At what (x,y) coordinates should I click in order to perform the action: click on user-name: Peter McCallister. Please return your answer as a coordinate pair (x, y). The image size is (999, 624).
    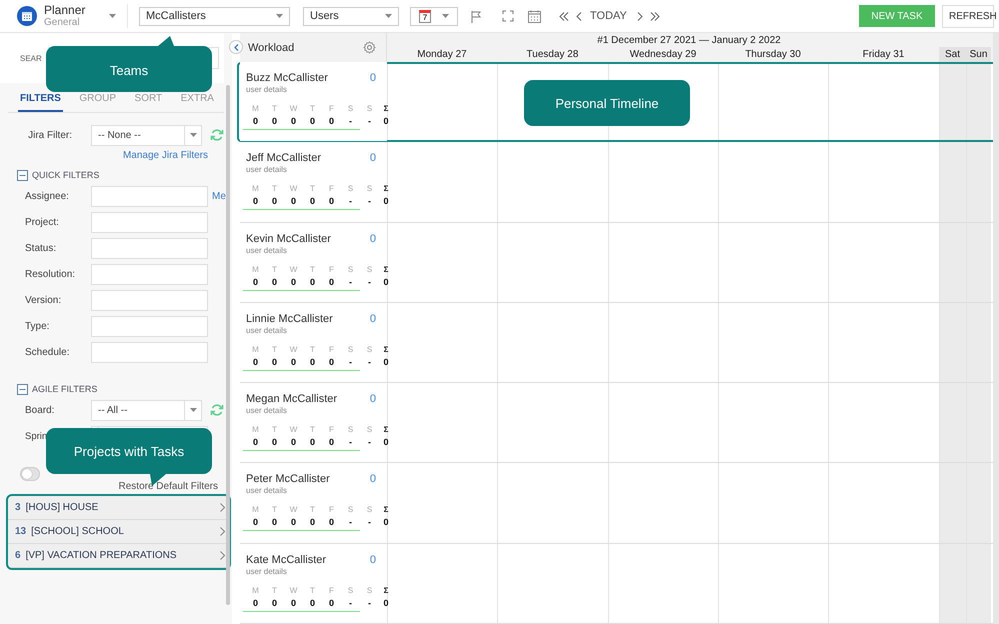
    Looking at the image, I should click on (288, 479).